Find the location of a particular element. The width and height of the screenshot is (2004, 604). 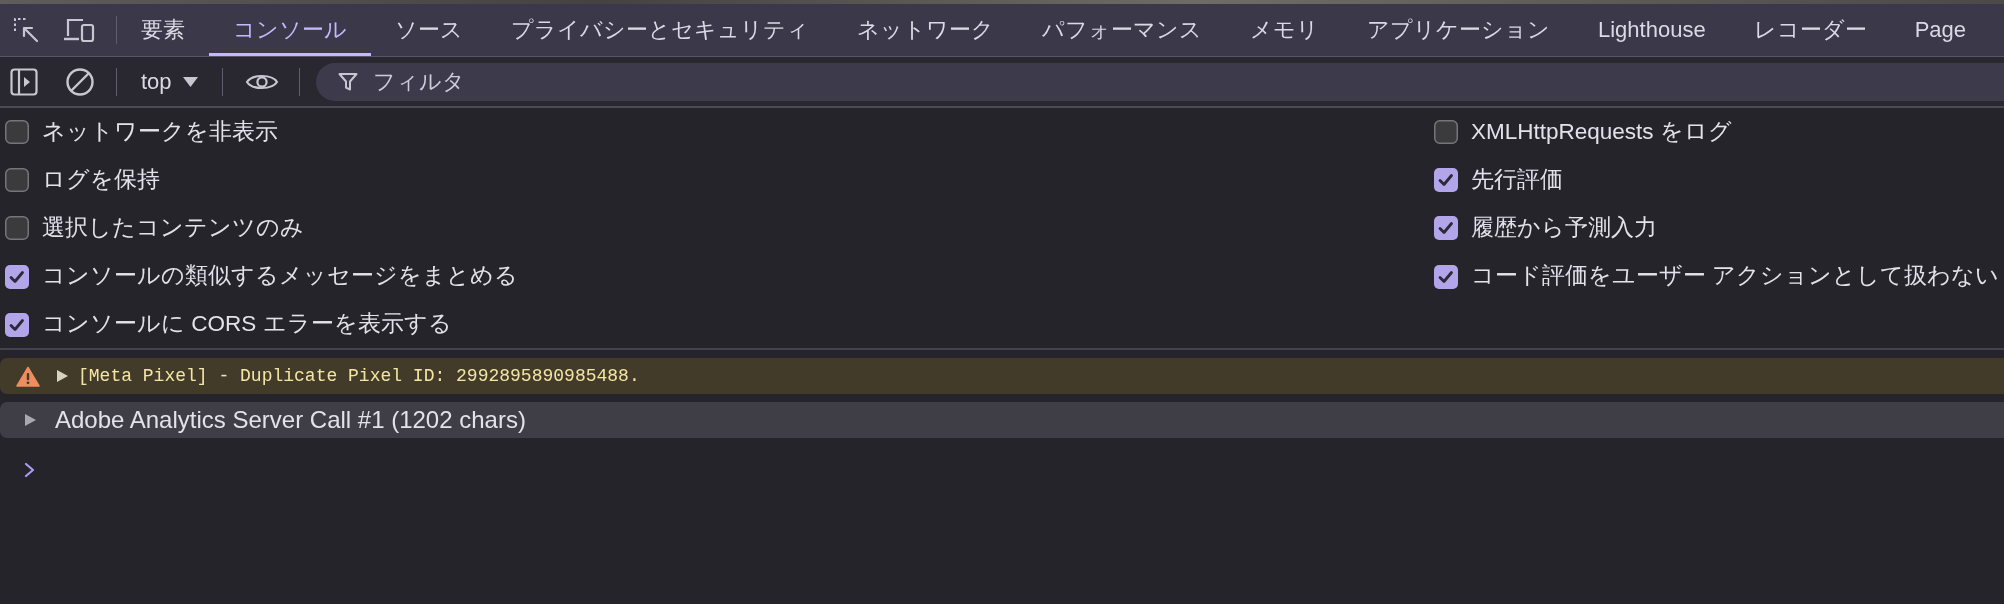

prompt-chevron-icon is located at coordinates (29, 470).